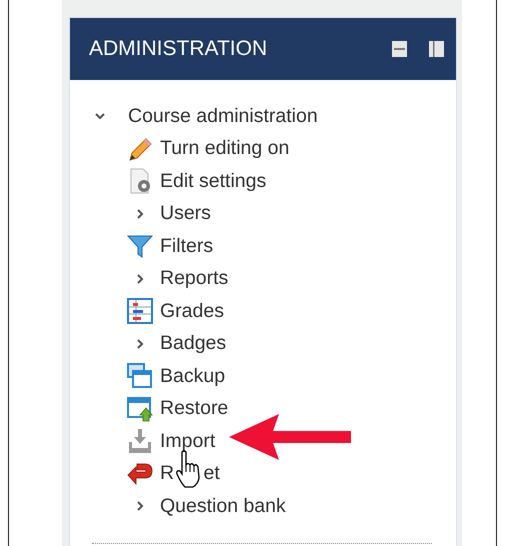 The width and height of the screenshot is (507, 546). Describe the element at coordinates (140, 409) in the screenshot. I see `window-upload-icon` at that location.